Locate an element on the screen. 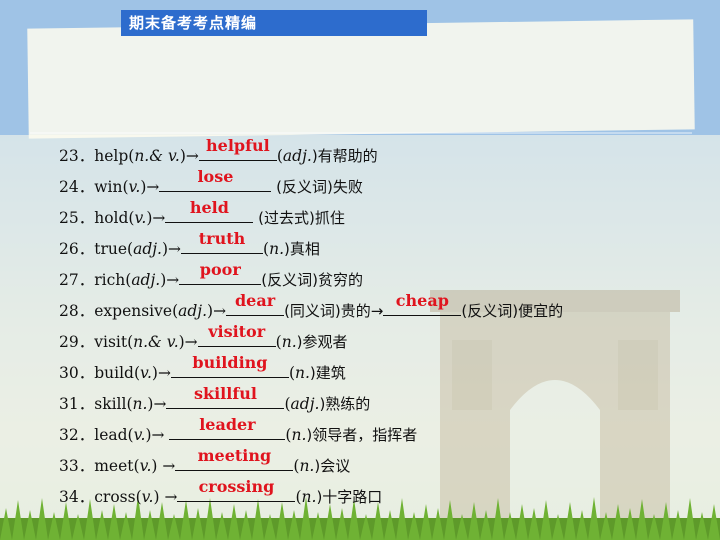 Image resolution: width=720 pixels, height=540 pixels. answer-blank: visitor is located at coordinates (236, 334).